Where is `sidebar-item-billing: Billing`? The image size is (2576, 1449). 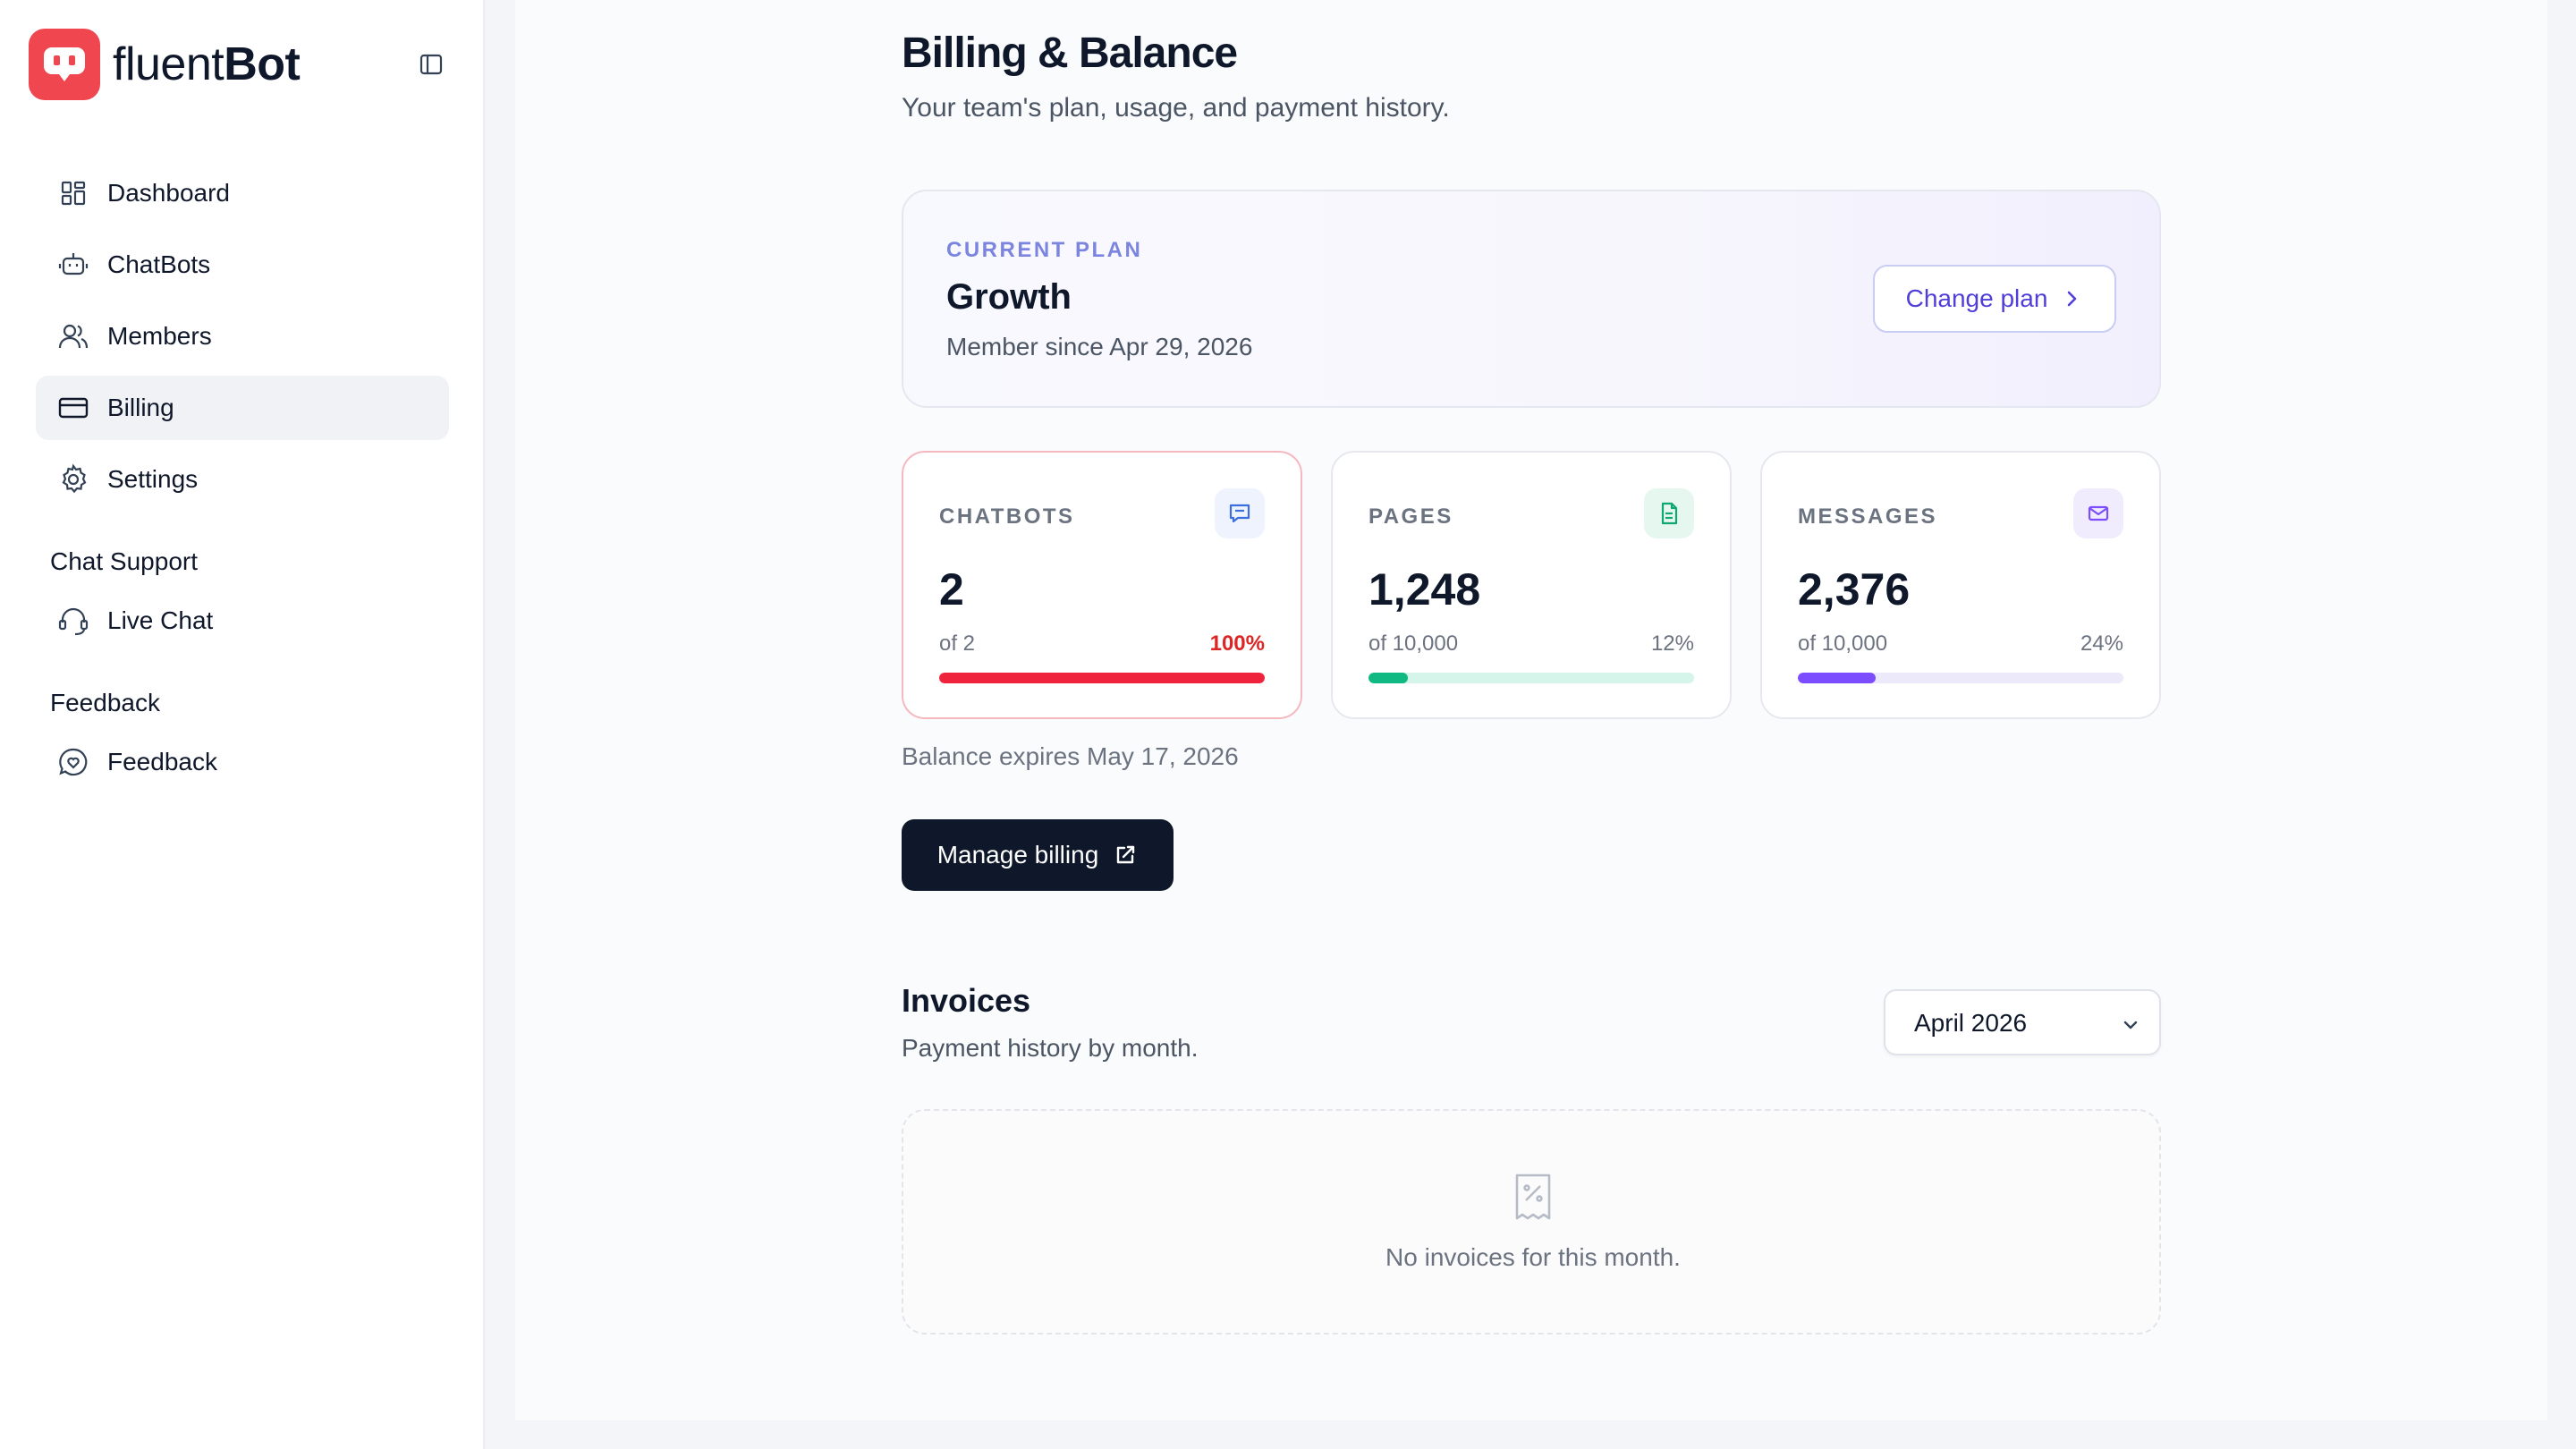 sidebar-item-billing: Billing is located at coordinates (242, 408).